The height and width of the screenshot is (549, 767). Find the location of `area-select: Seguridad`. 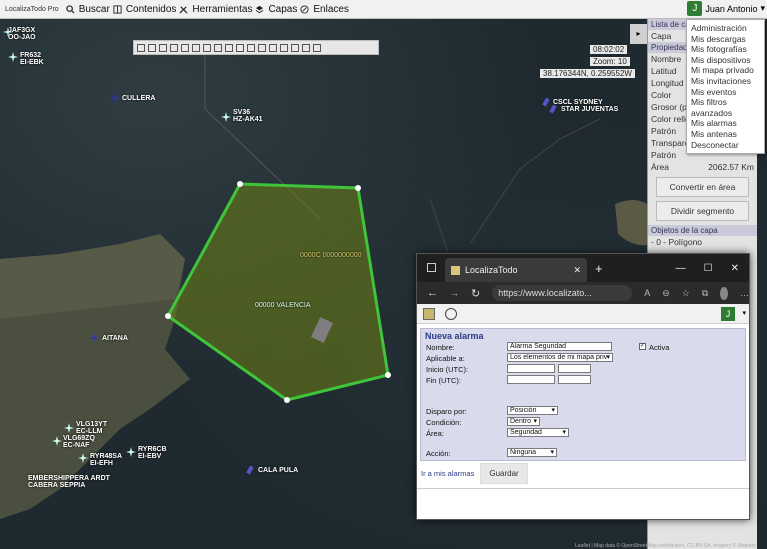

area-select: Seguridad is located at coordinates (538, 432).